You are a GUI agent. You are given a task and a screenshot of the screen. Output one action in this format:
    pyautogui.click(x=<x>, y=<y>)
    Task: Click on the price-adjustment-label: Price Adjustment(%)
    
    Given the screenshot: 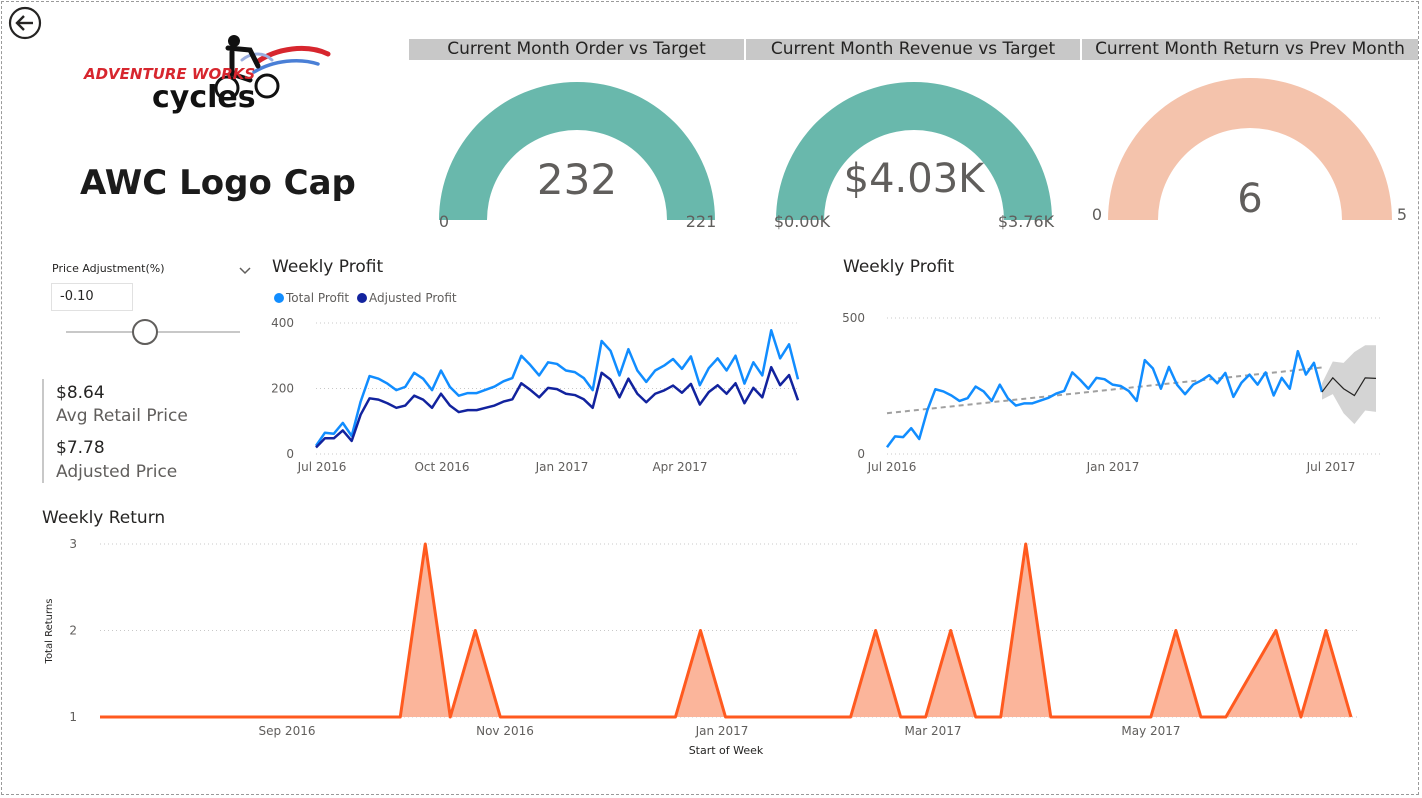 What is the action you would take?
    pyautogui.click(x=108, y=268)
    